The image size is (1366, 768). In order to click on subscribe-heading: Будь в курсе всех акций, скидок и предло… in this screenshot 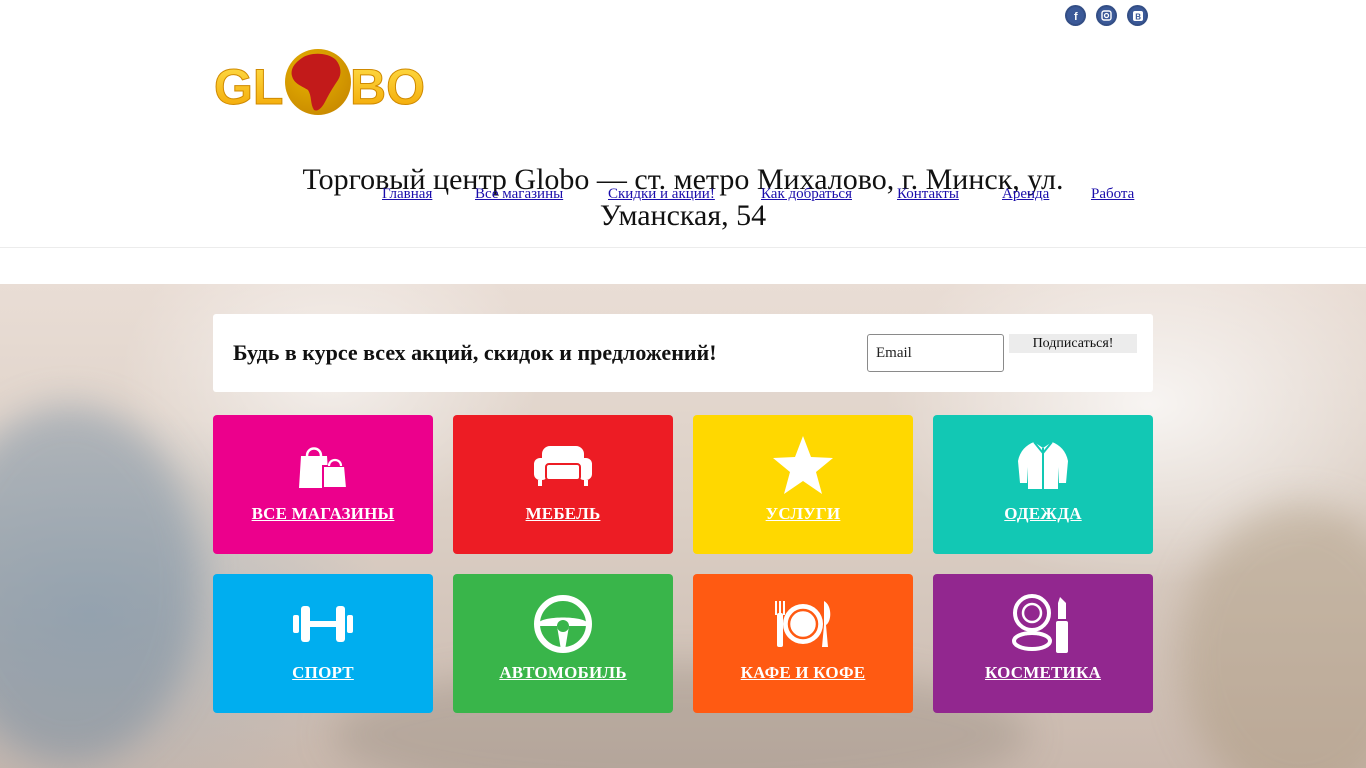, I will do `click(475, 352)`.